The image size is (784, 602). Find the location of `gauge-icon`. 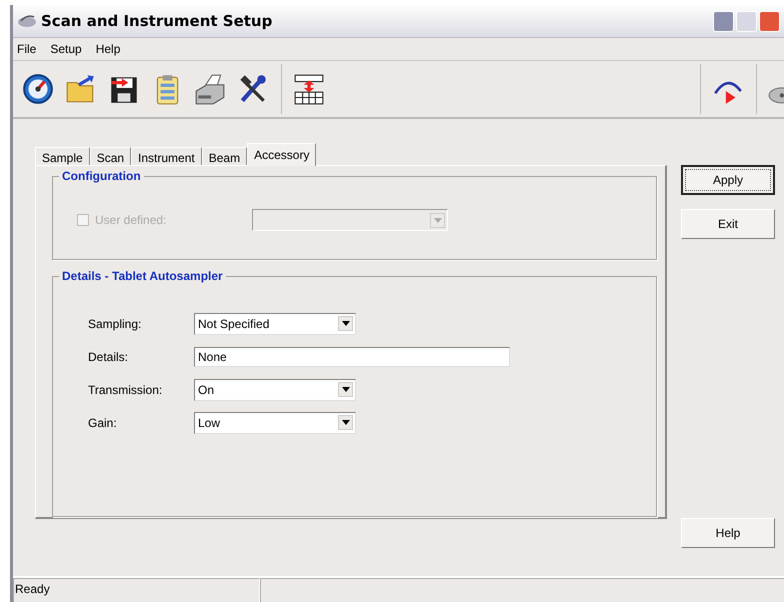

gauge-icon is located at coordinates (38, 89).